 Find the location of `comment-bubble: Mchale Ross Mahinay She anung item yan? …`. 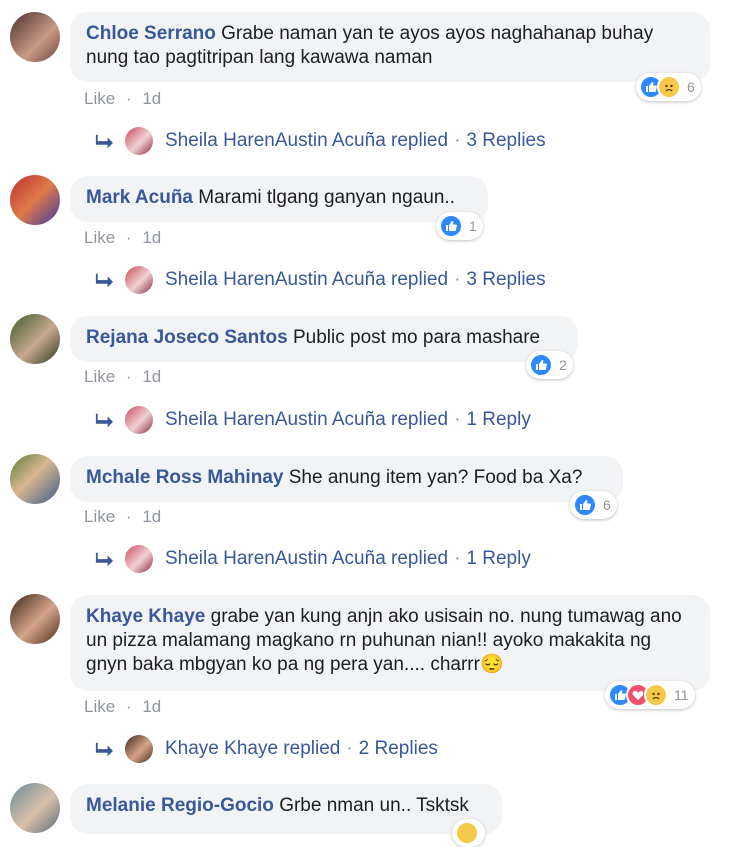

comment-bubble: Mchale Ross Mahinay She anung item yan? … is located at coordinates (346, 479).